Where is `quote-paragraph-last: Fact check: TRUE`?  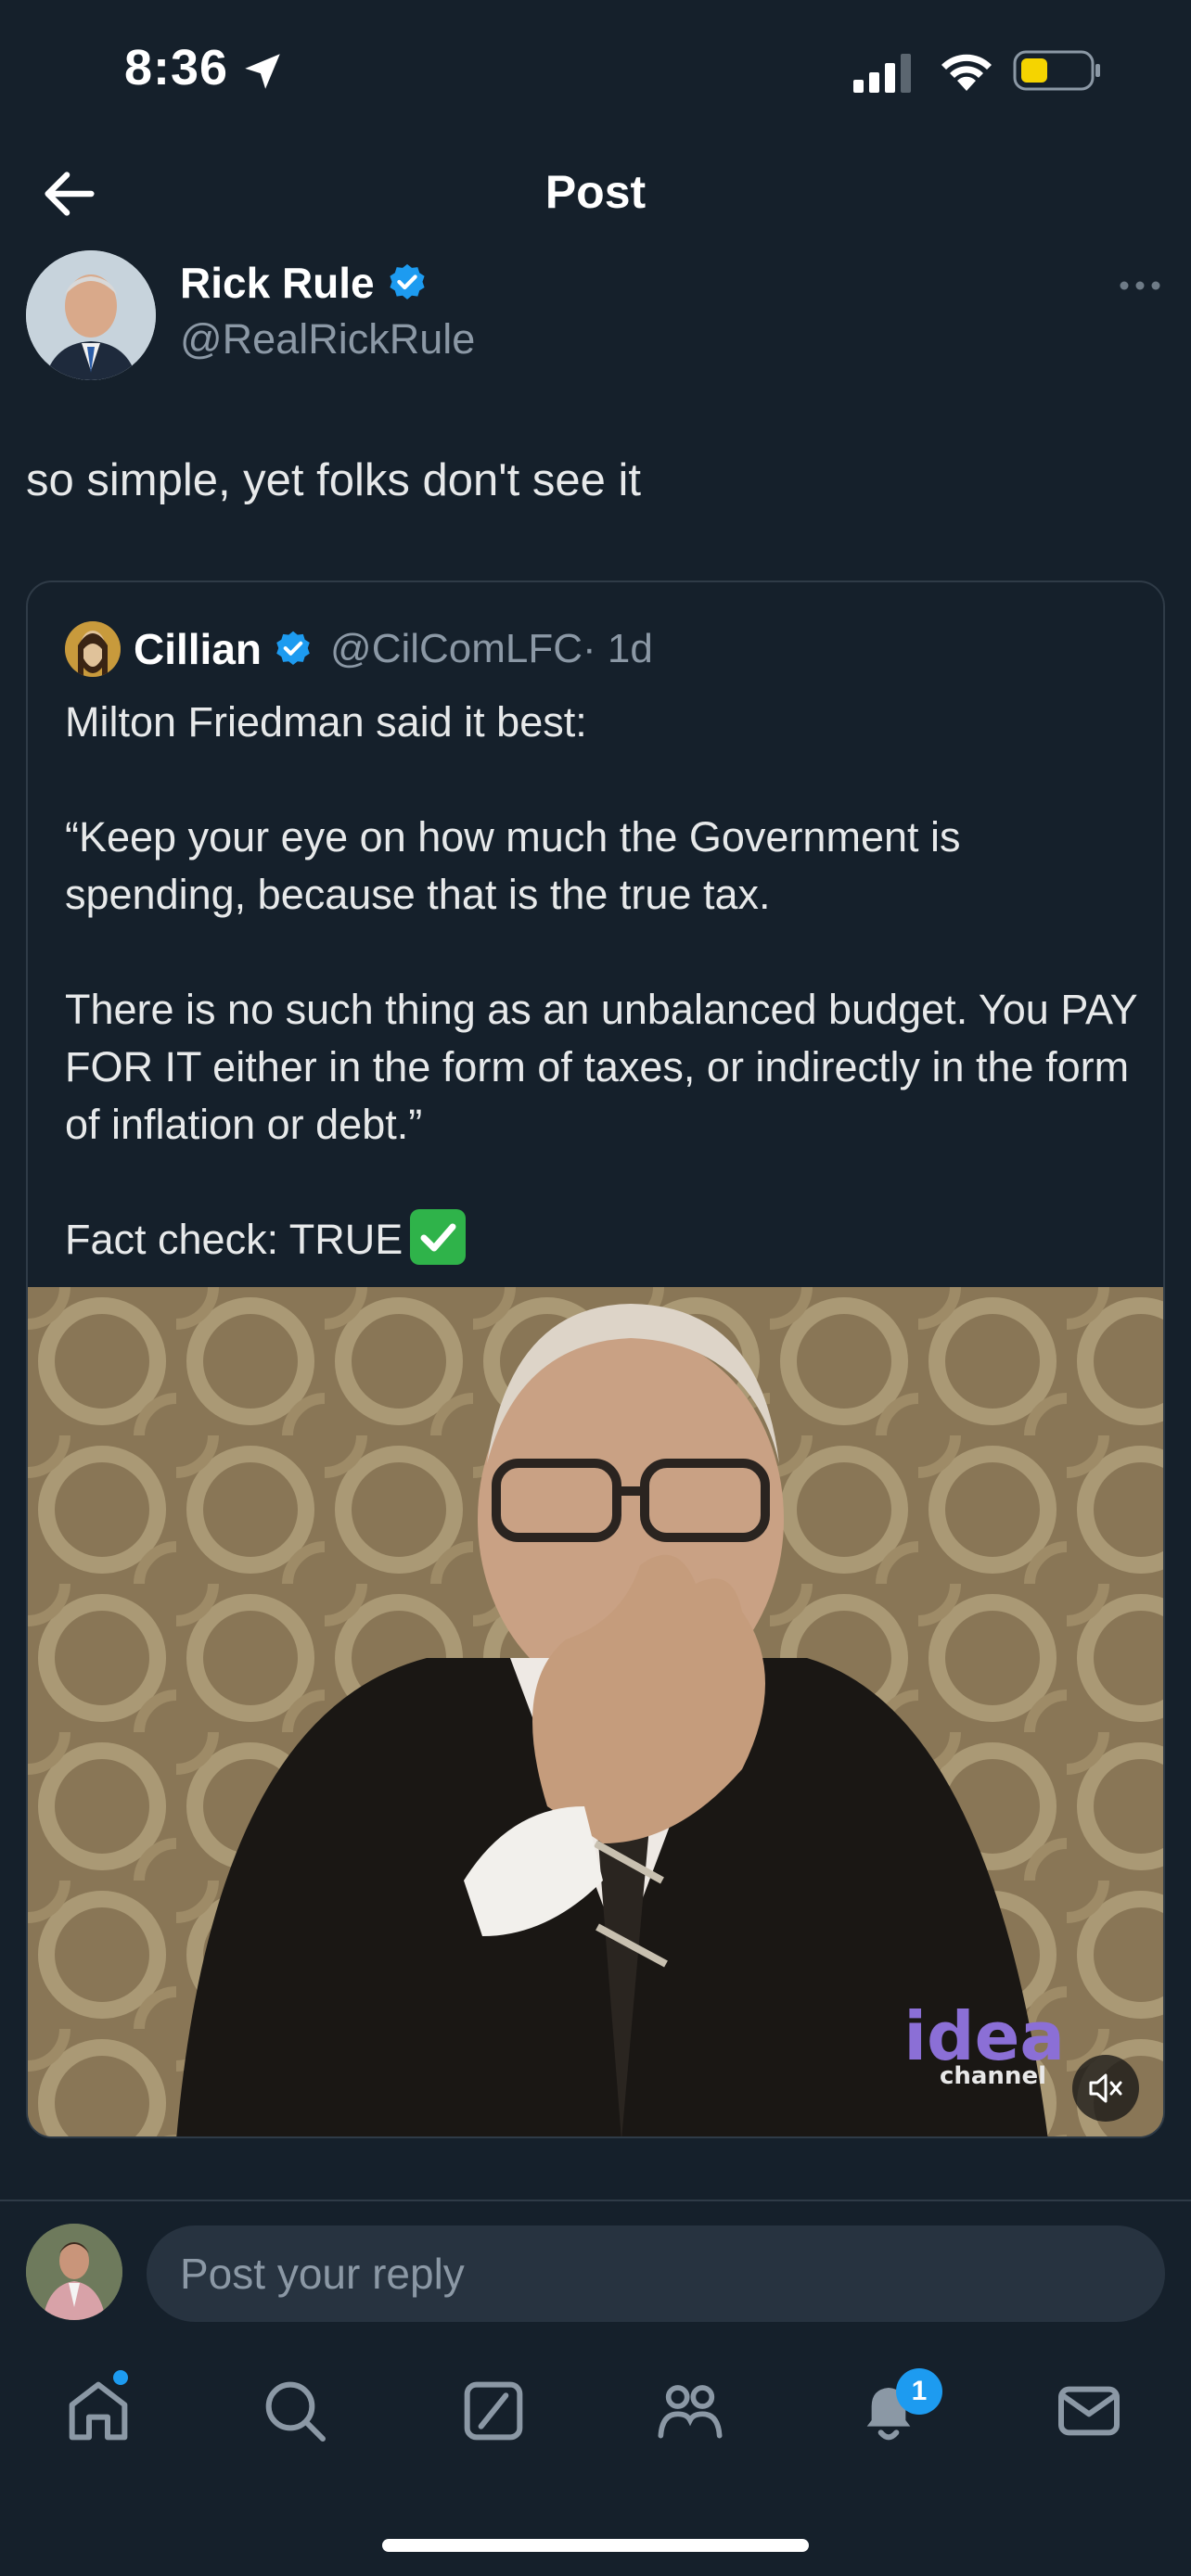 quote-paragraph-last: Fact check: TRUE is located at coordinates (603, 1239).